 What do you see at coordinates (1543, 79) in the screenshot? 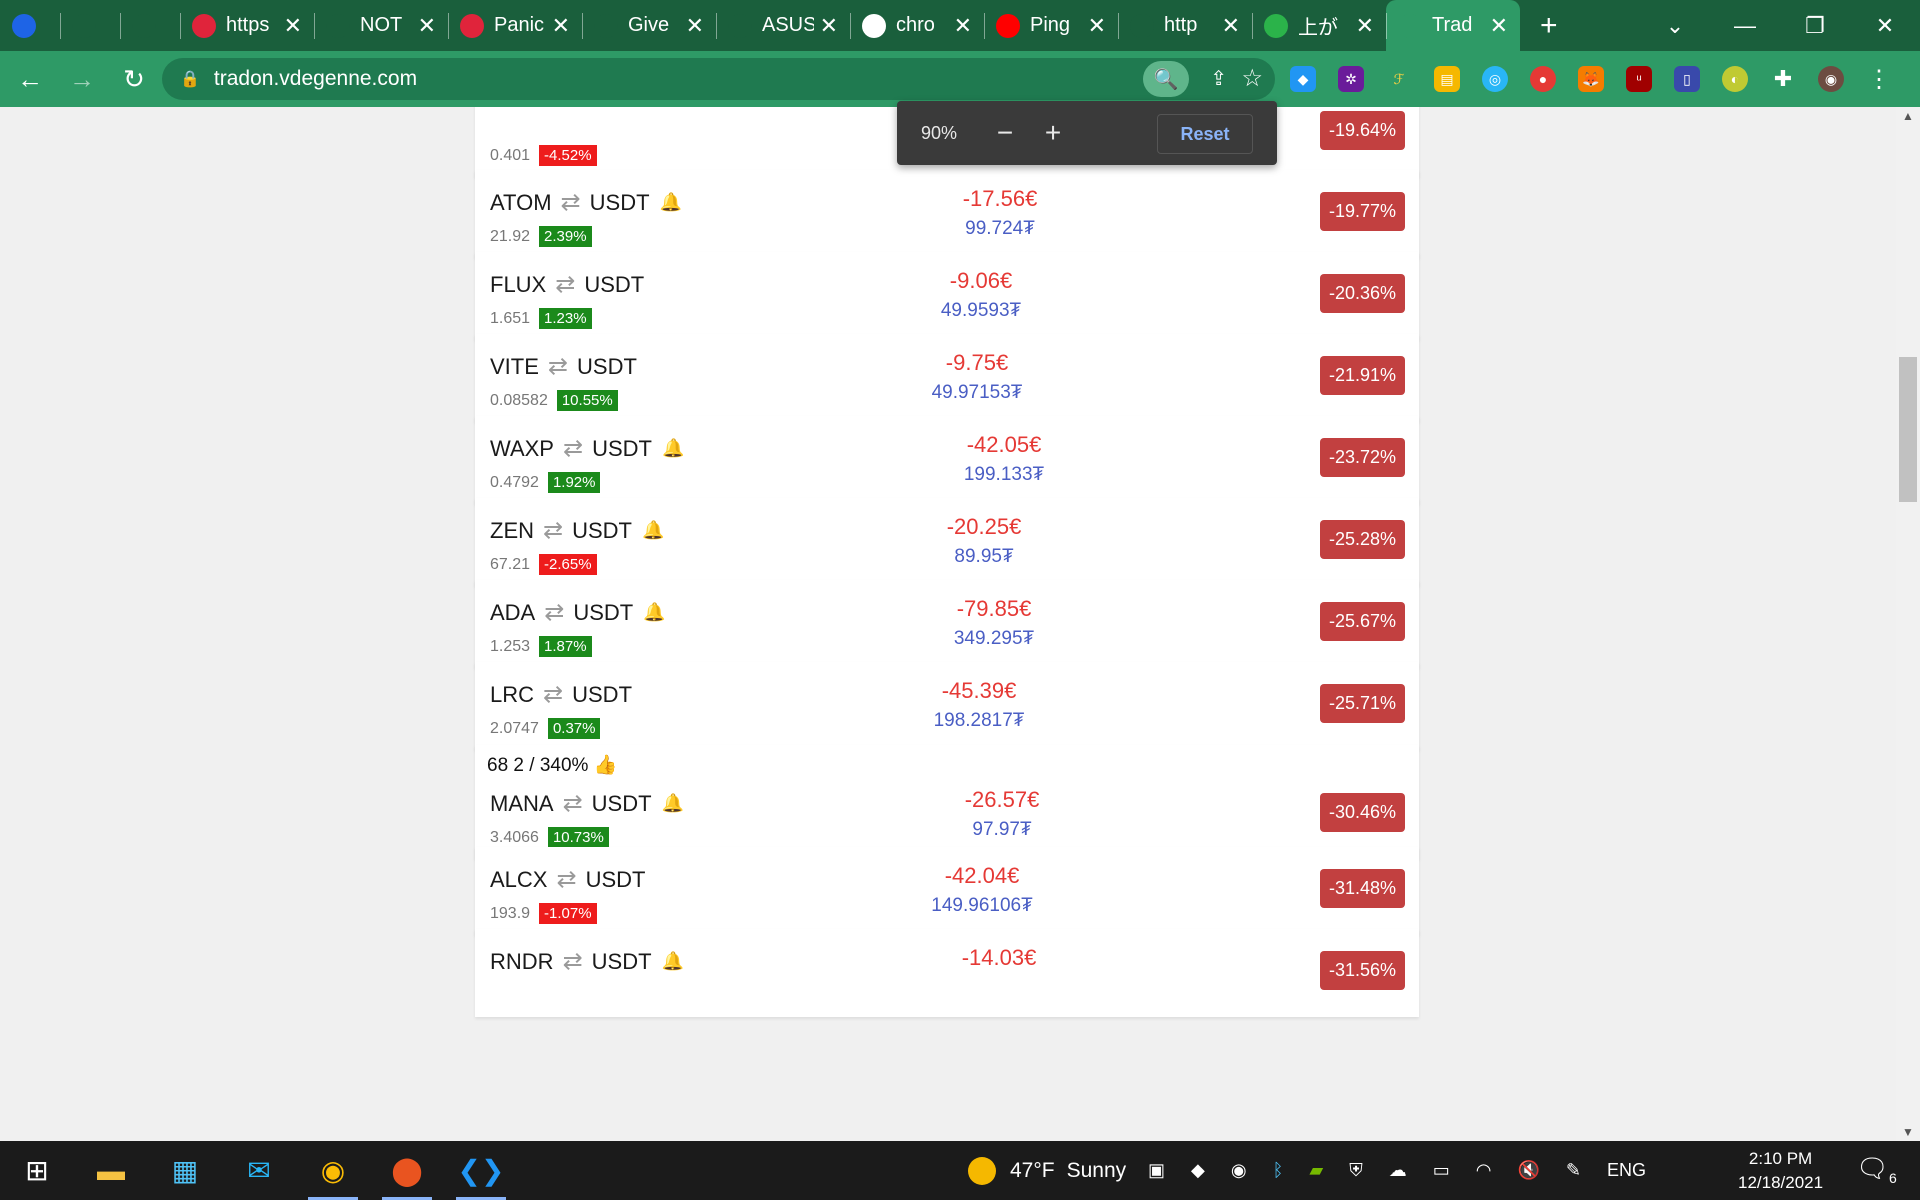
I see `extension-record-icon: ●` at bounding box center [1543, 79].